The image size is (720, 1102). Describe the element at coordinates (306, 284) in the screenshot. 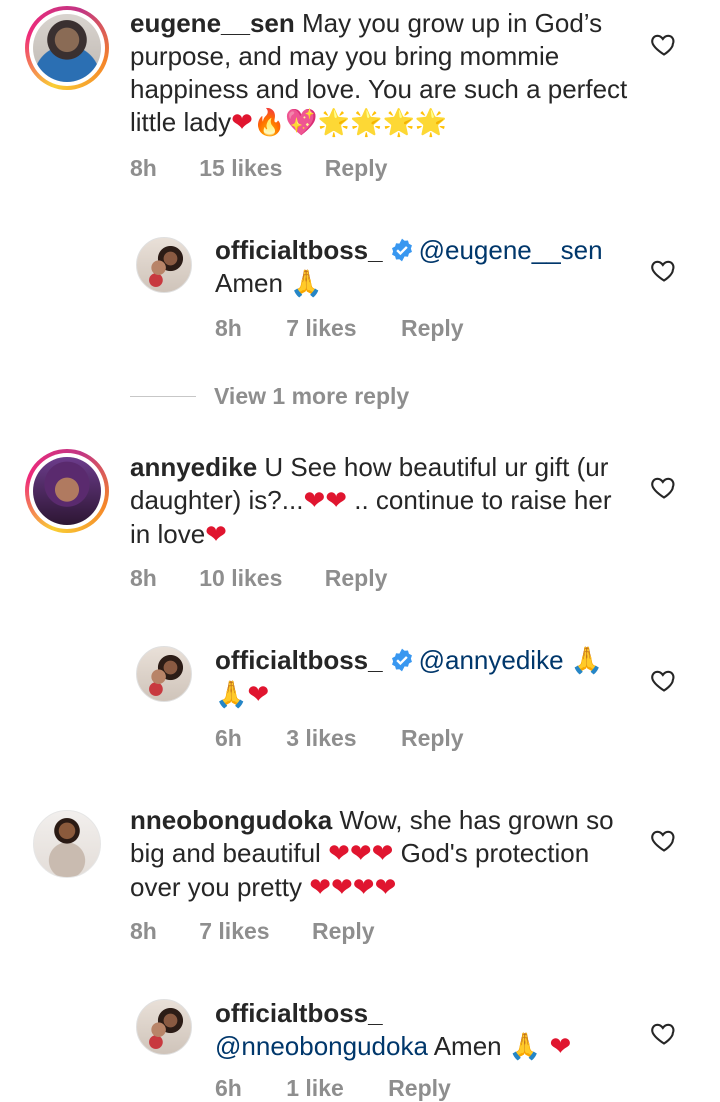

I see `reply-emojis: 🙏` at that location.